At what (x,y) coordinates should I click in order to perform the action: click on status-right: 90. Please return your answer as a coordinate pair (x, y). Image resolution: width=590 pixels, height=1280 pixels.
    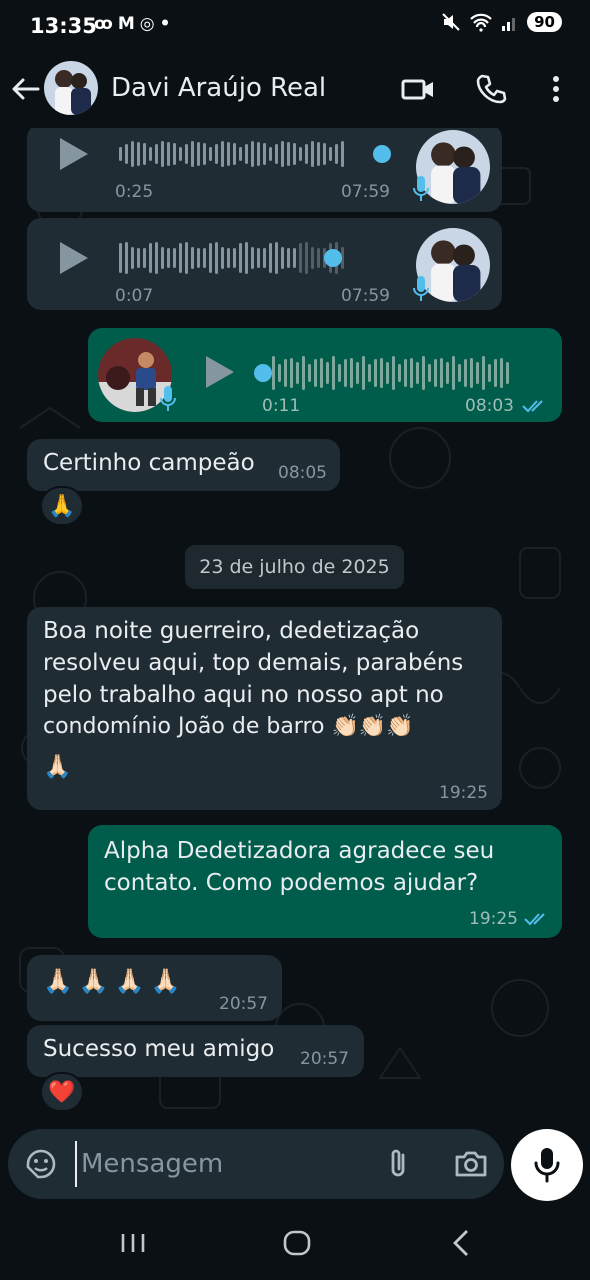
    Looking at the image, I should click on (501, 22).